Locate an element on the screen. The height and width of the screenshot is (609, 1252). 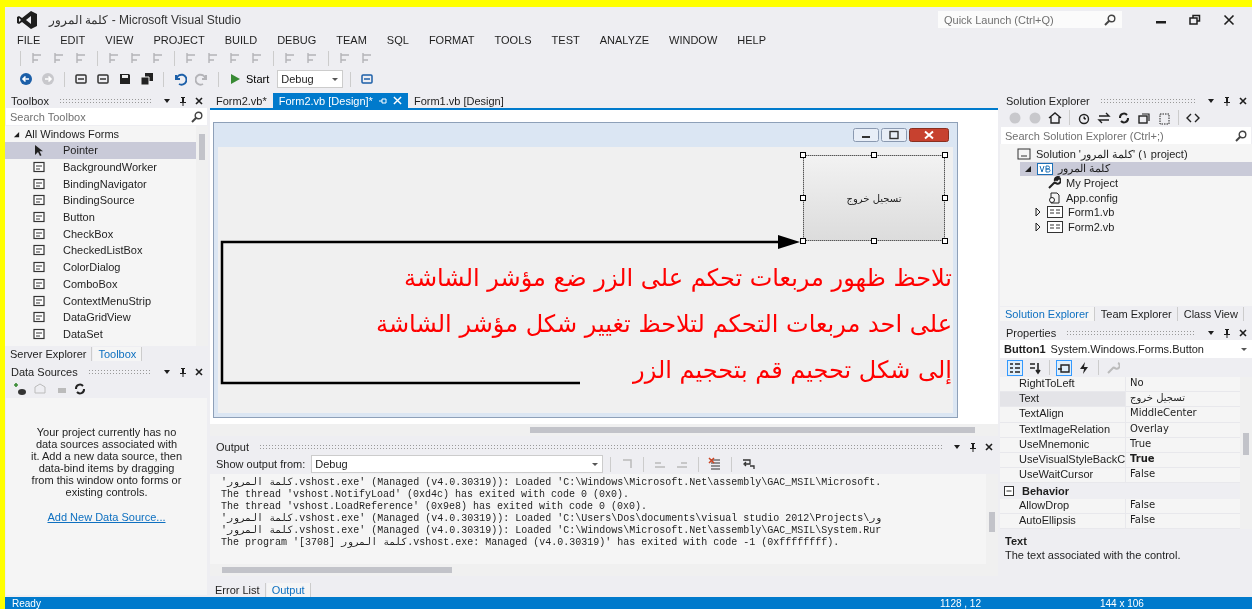
toolbox-item: BindingSource is located at coordinates (100, 200).